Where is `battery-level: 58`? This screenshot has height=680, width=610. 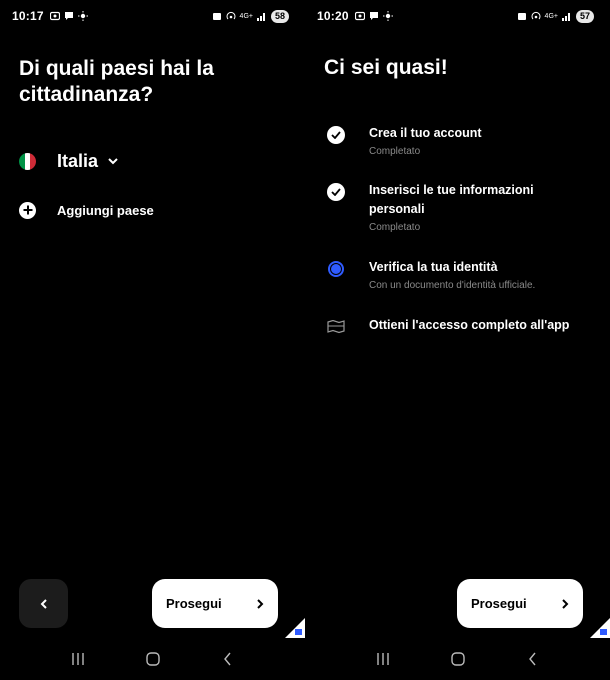
battery-level: 58 is located at coordinates (279, 16).